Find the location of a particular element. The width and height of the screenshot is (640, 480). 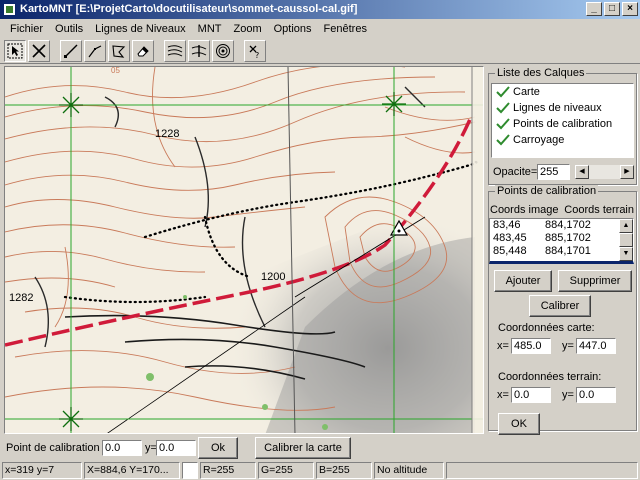

target-tool-button is located at coordinates (223, 51).